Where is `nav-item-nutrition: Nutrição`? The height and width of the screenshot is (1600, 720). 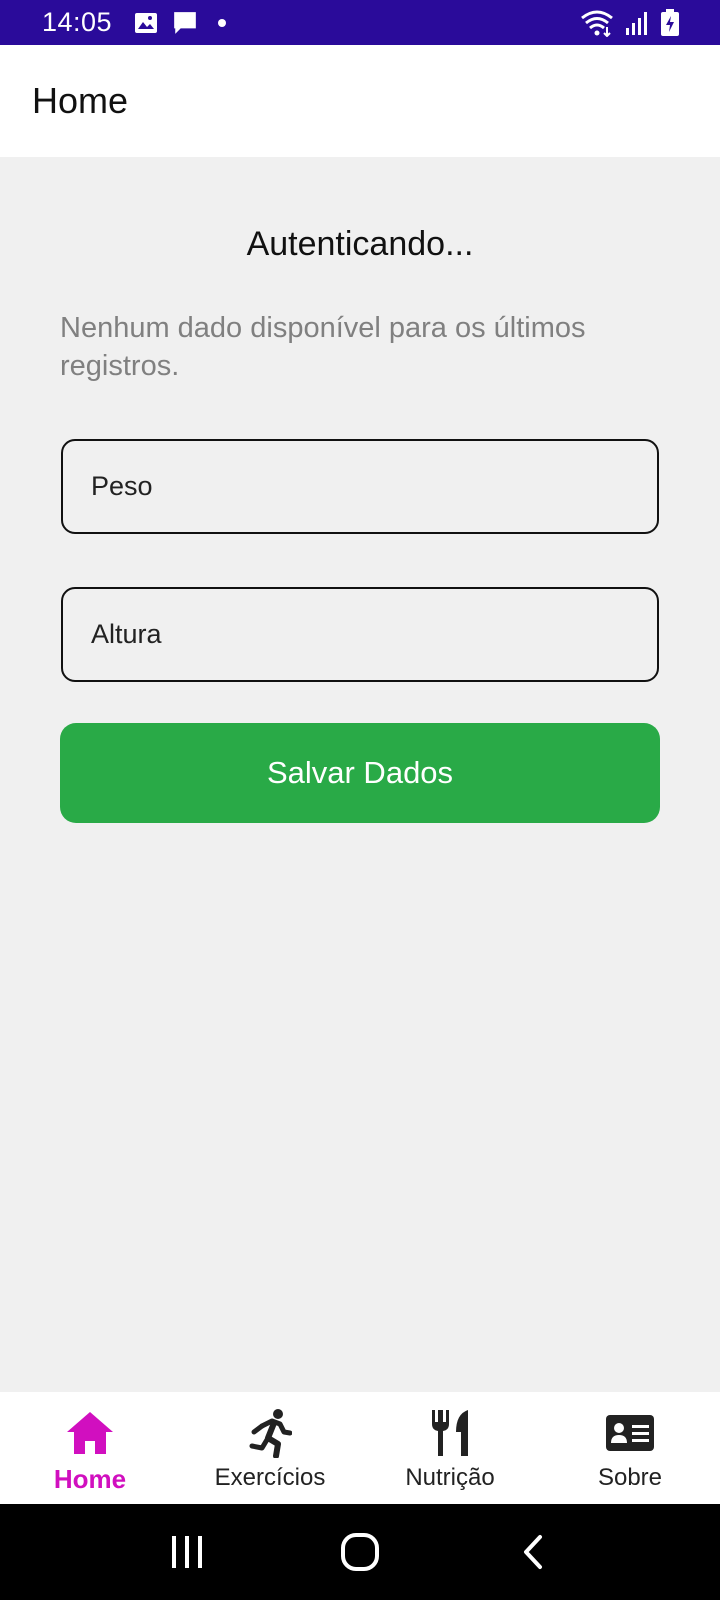
nav-item-nutrition: Nutrição is located at coordinates (450, 1448).